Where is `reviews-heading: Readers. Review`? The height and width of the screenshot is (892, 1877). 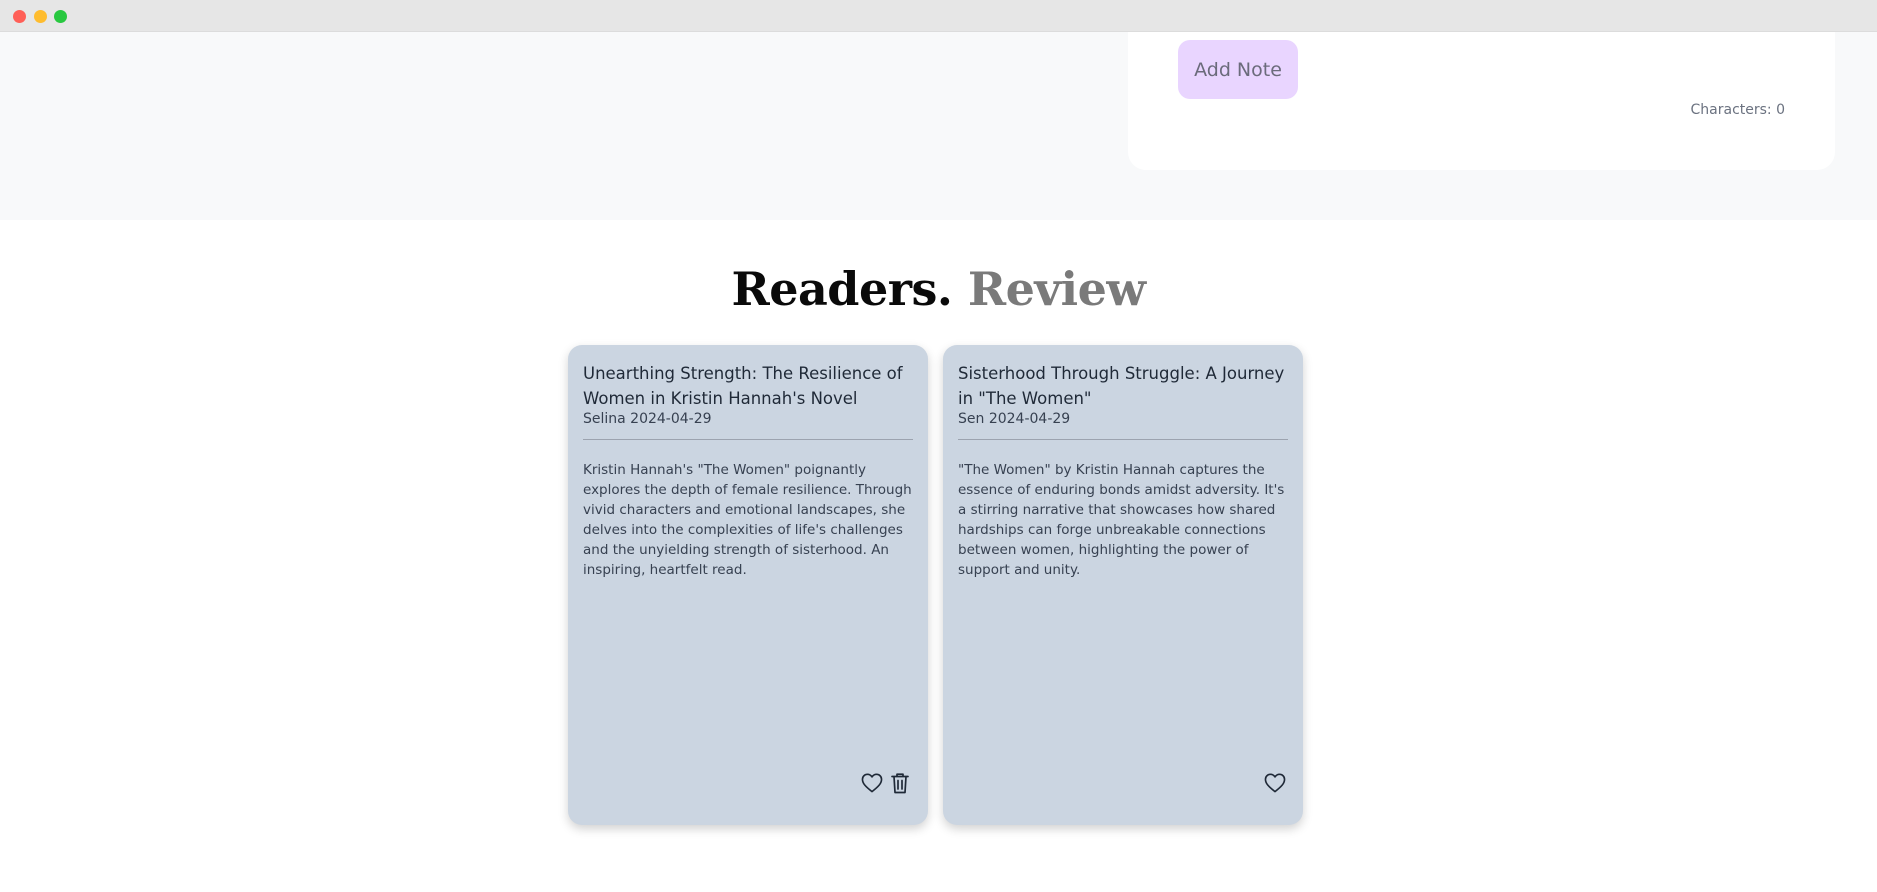 reviews-heading: Readers. Review is located at coordinates (938, 289).